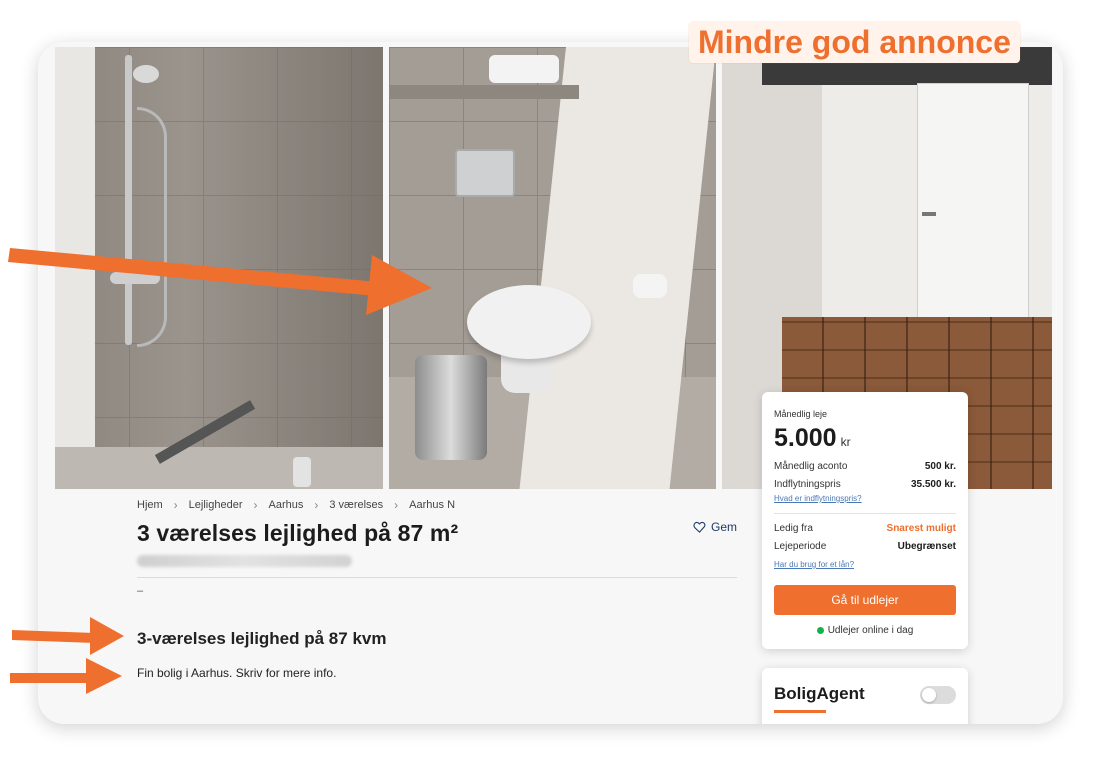 This screenshot has height=763, width=1102. What do you see at coordinates (820, 630) in the screenshot?
I see `online-dot-icon` at bounding box center [820, 630].